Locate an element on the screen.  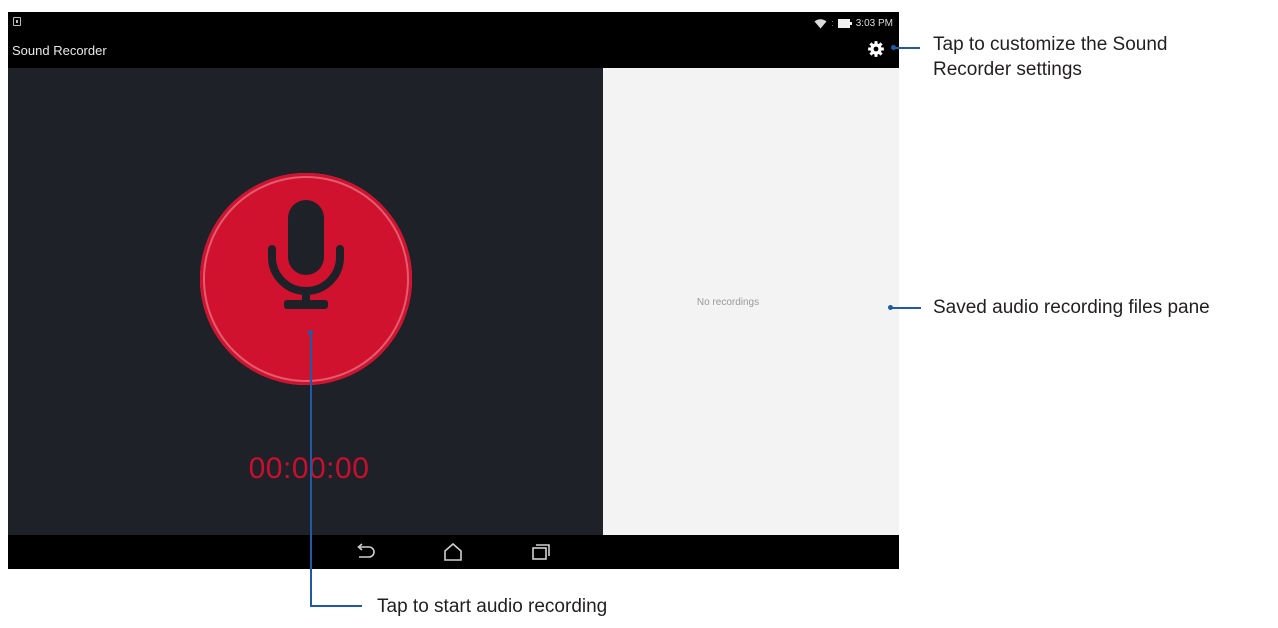
files-pane-callout-dot is located at coordinates (890, 307).